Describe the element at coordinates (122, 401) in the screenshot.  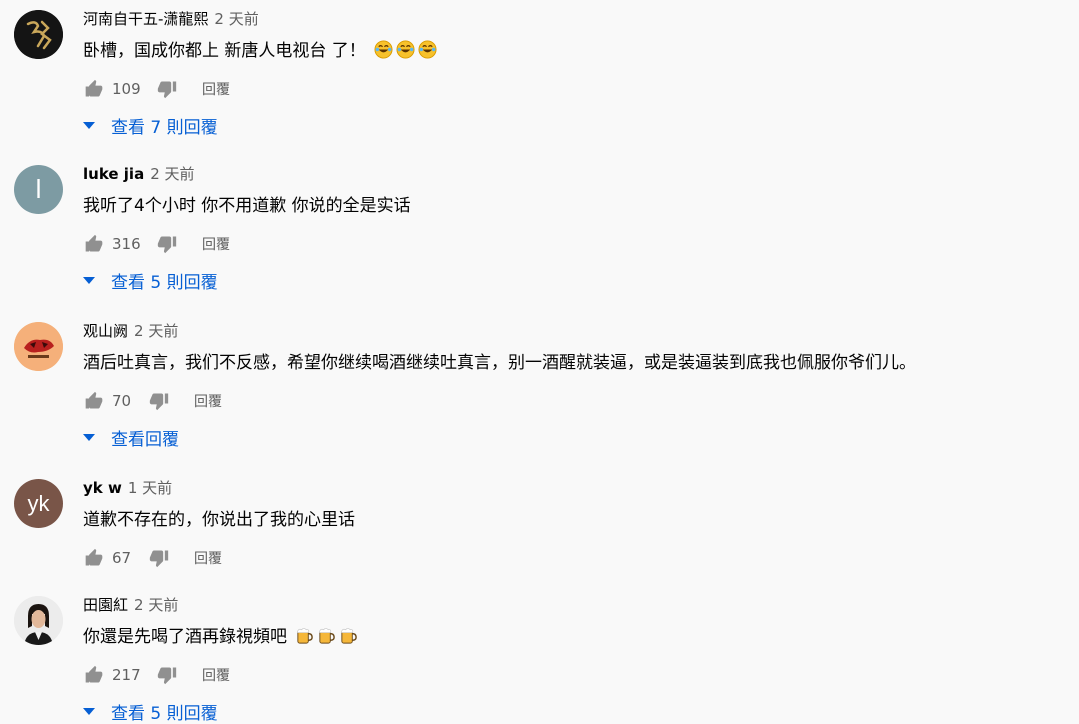
I see `like-count: 70` at that location.